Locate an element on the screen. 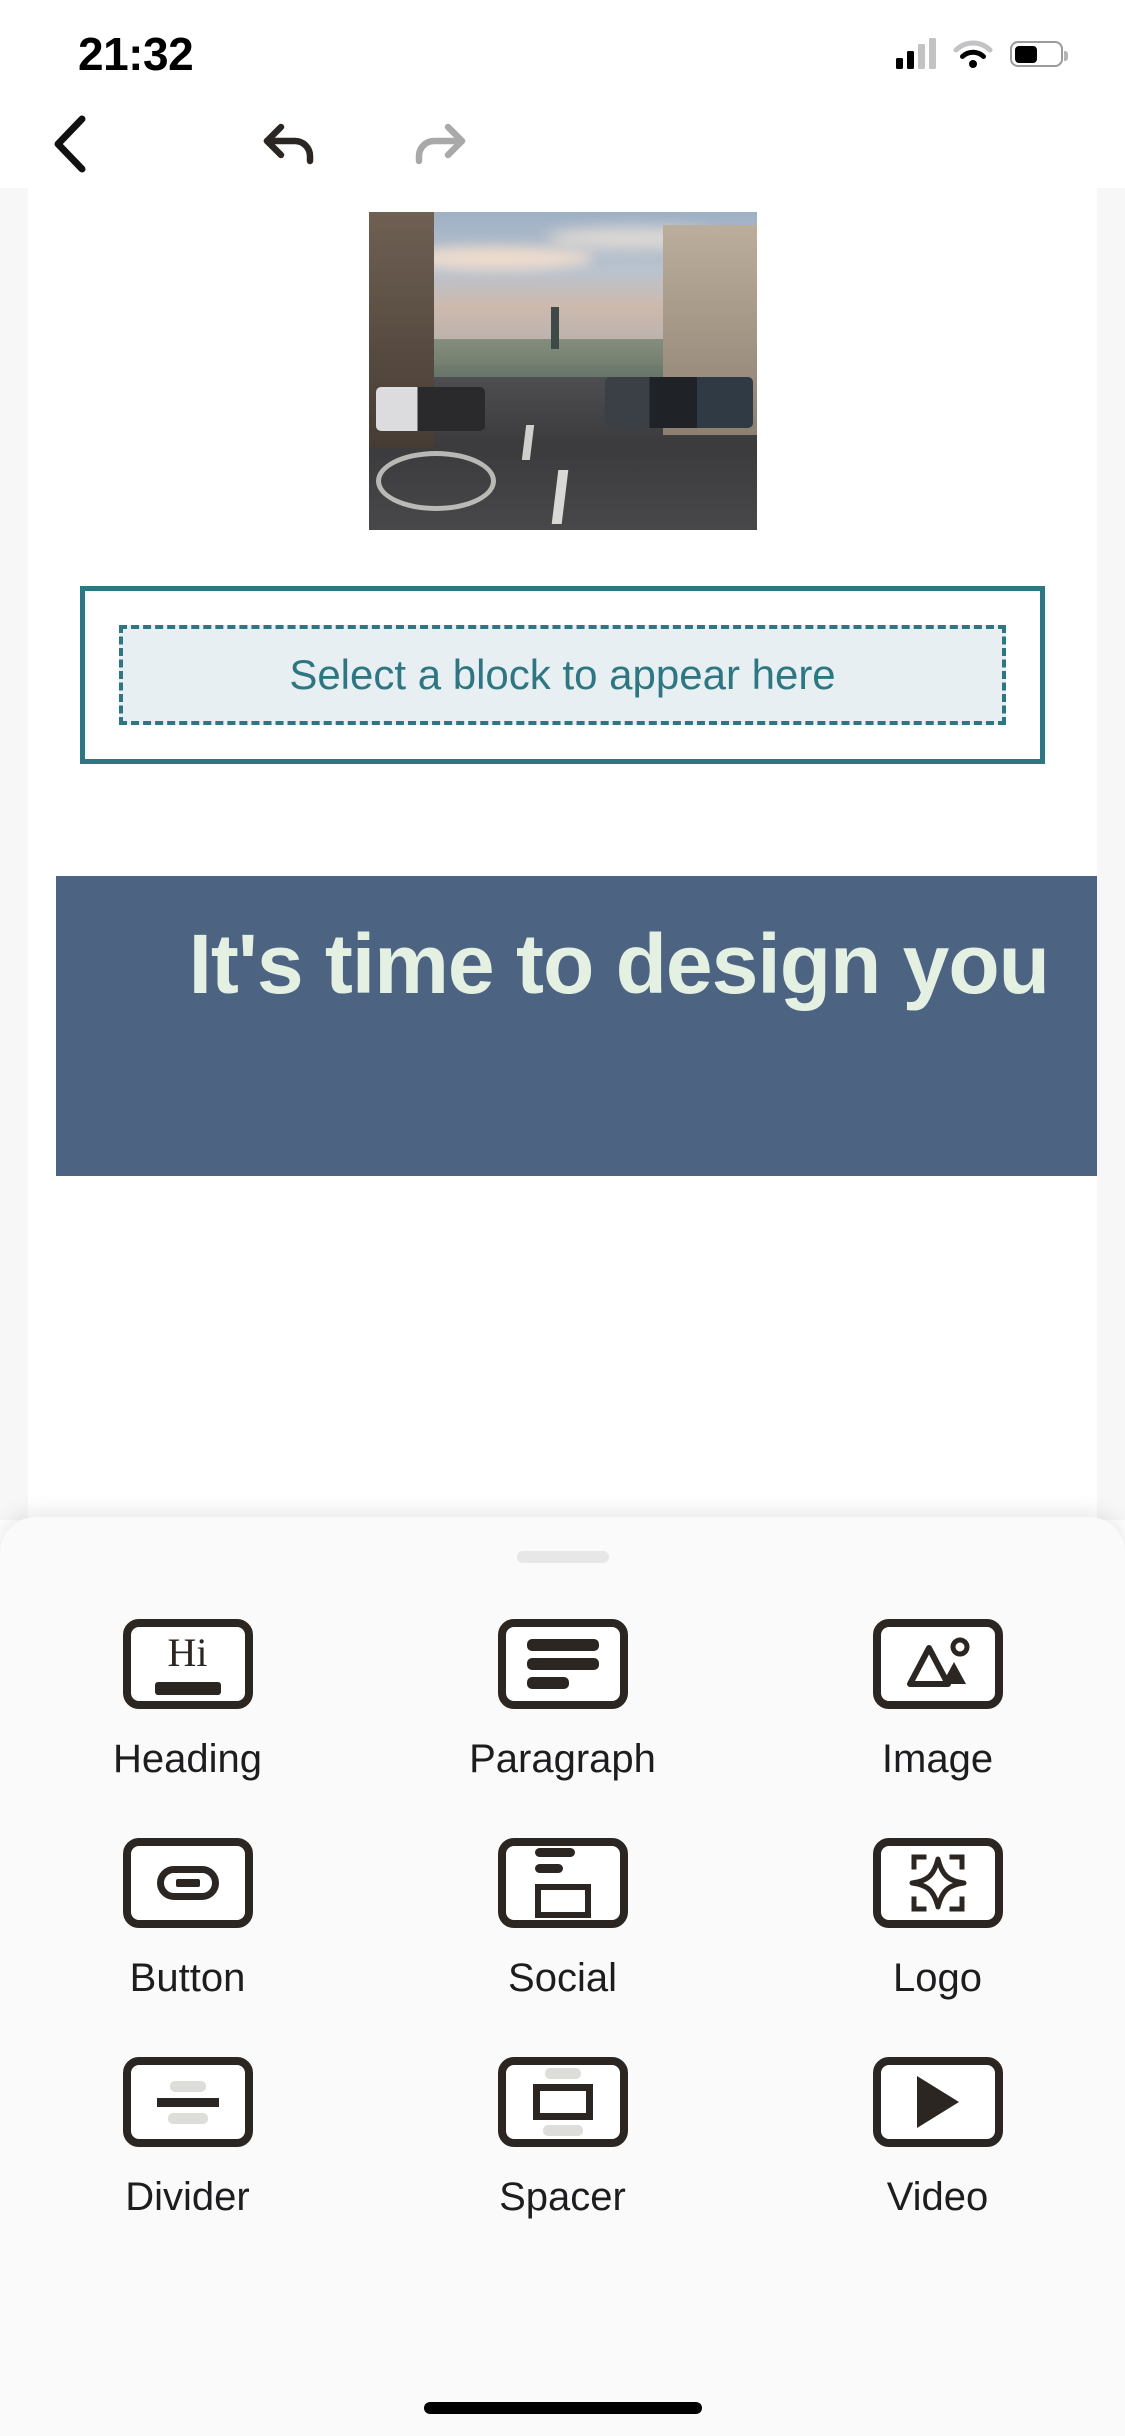 The width and height of the screenshot is (1125, 2436). divider-icon is located at coordinates (187, 2102).